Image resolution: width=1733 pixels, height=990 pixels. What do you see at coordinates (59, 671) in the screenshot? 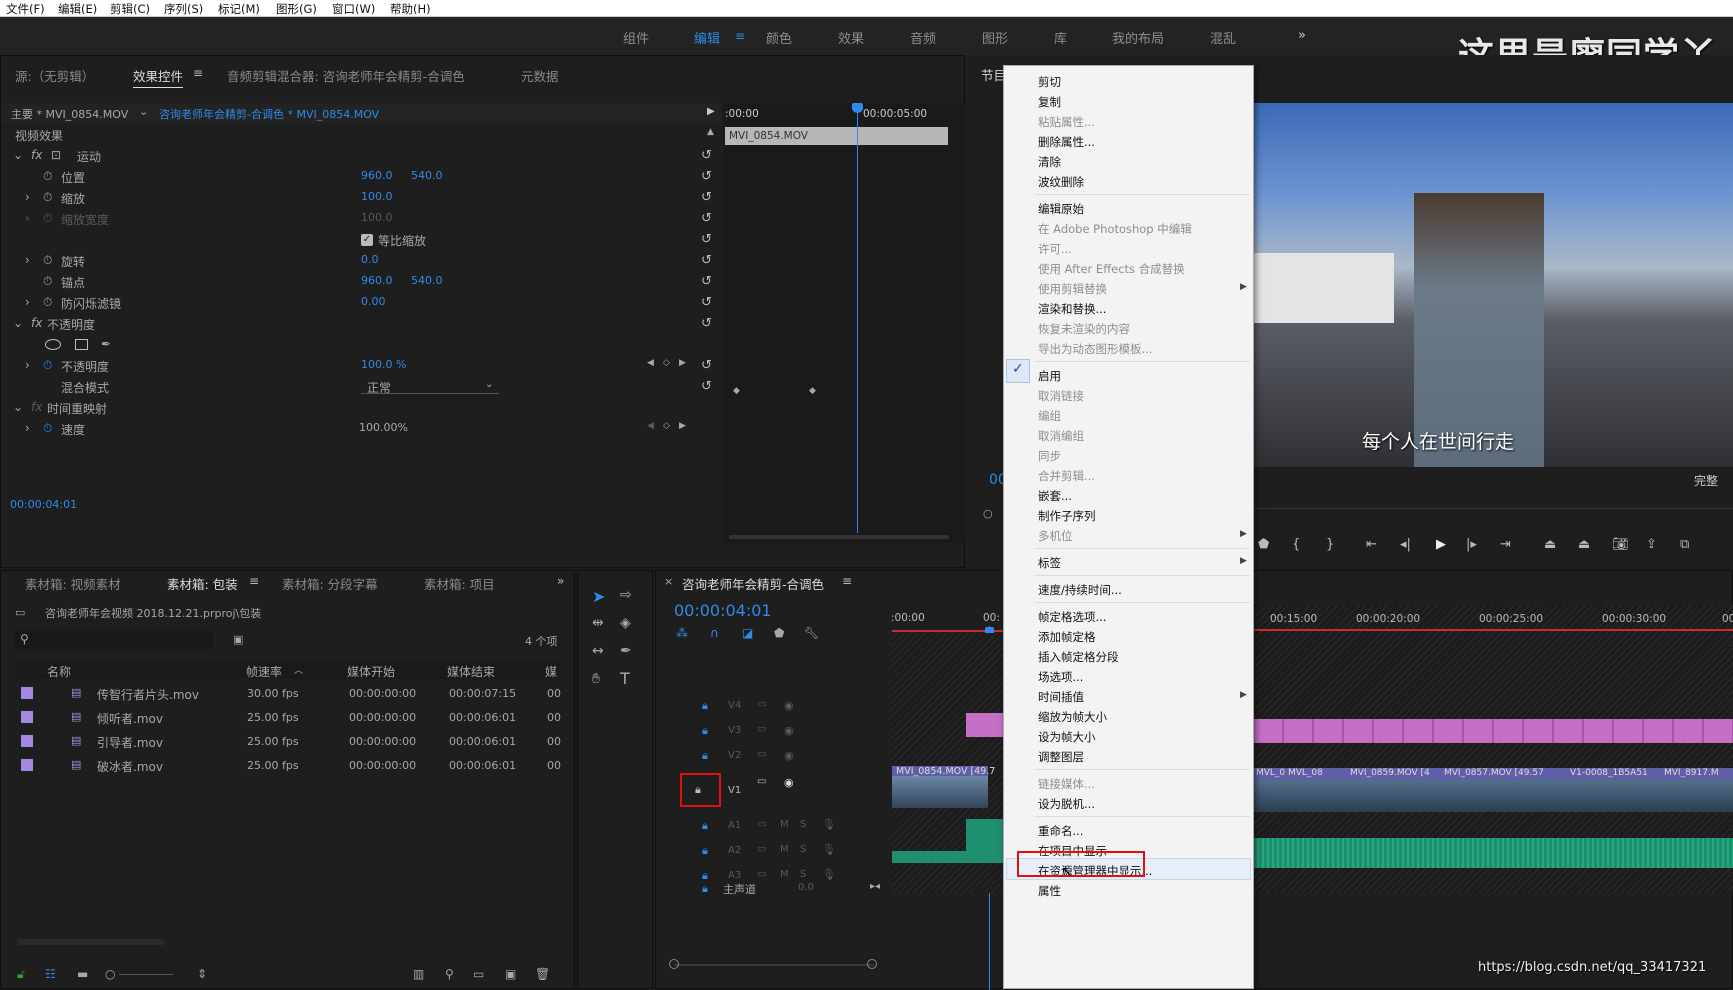
I see `column-name: 名称` at bounding box center [59, 671].